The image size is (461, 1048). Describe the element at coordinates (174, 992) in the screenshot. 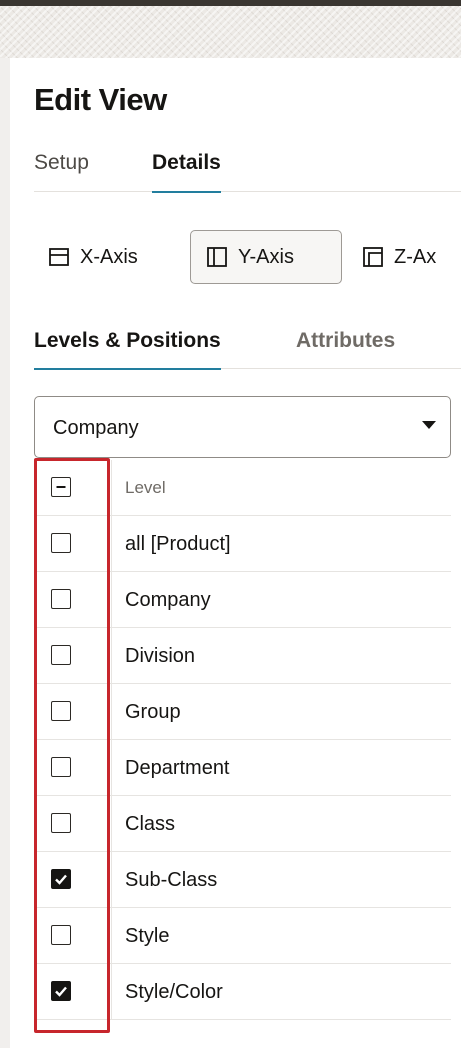

I see `level-label: Style/Color` at that location.